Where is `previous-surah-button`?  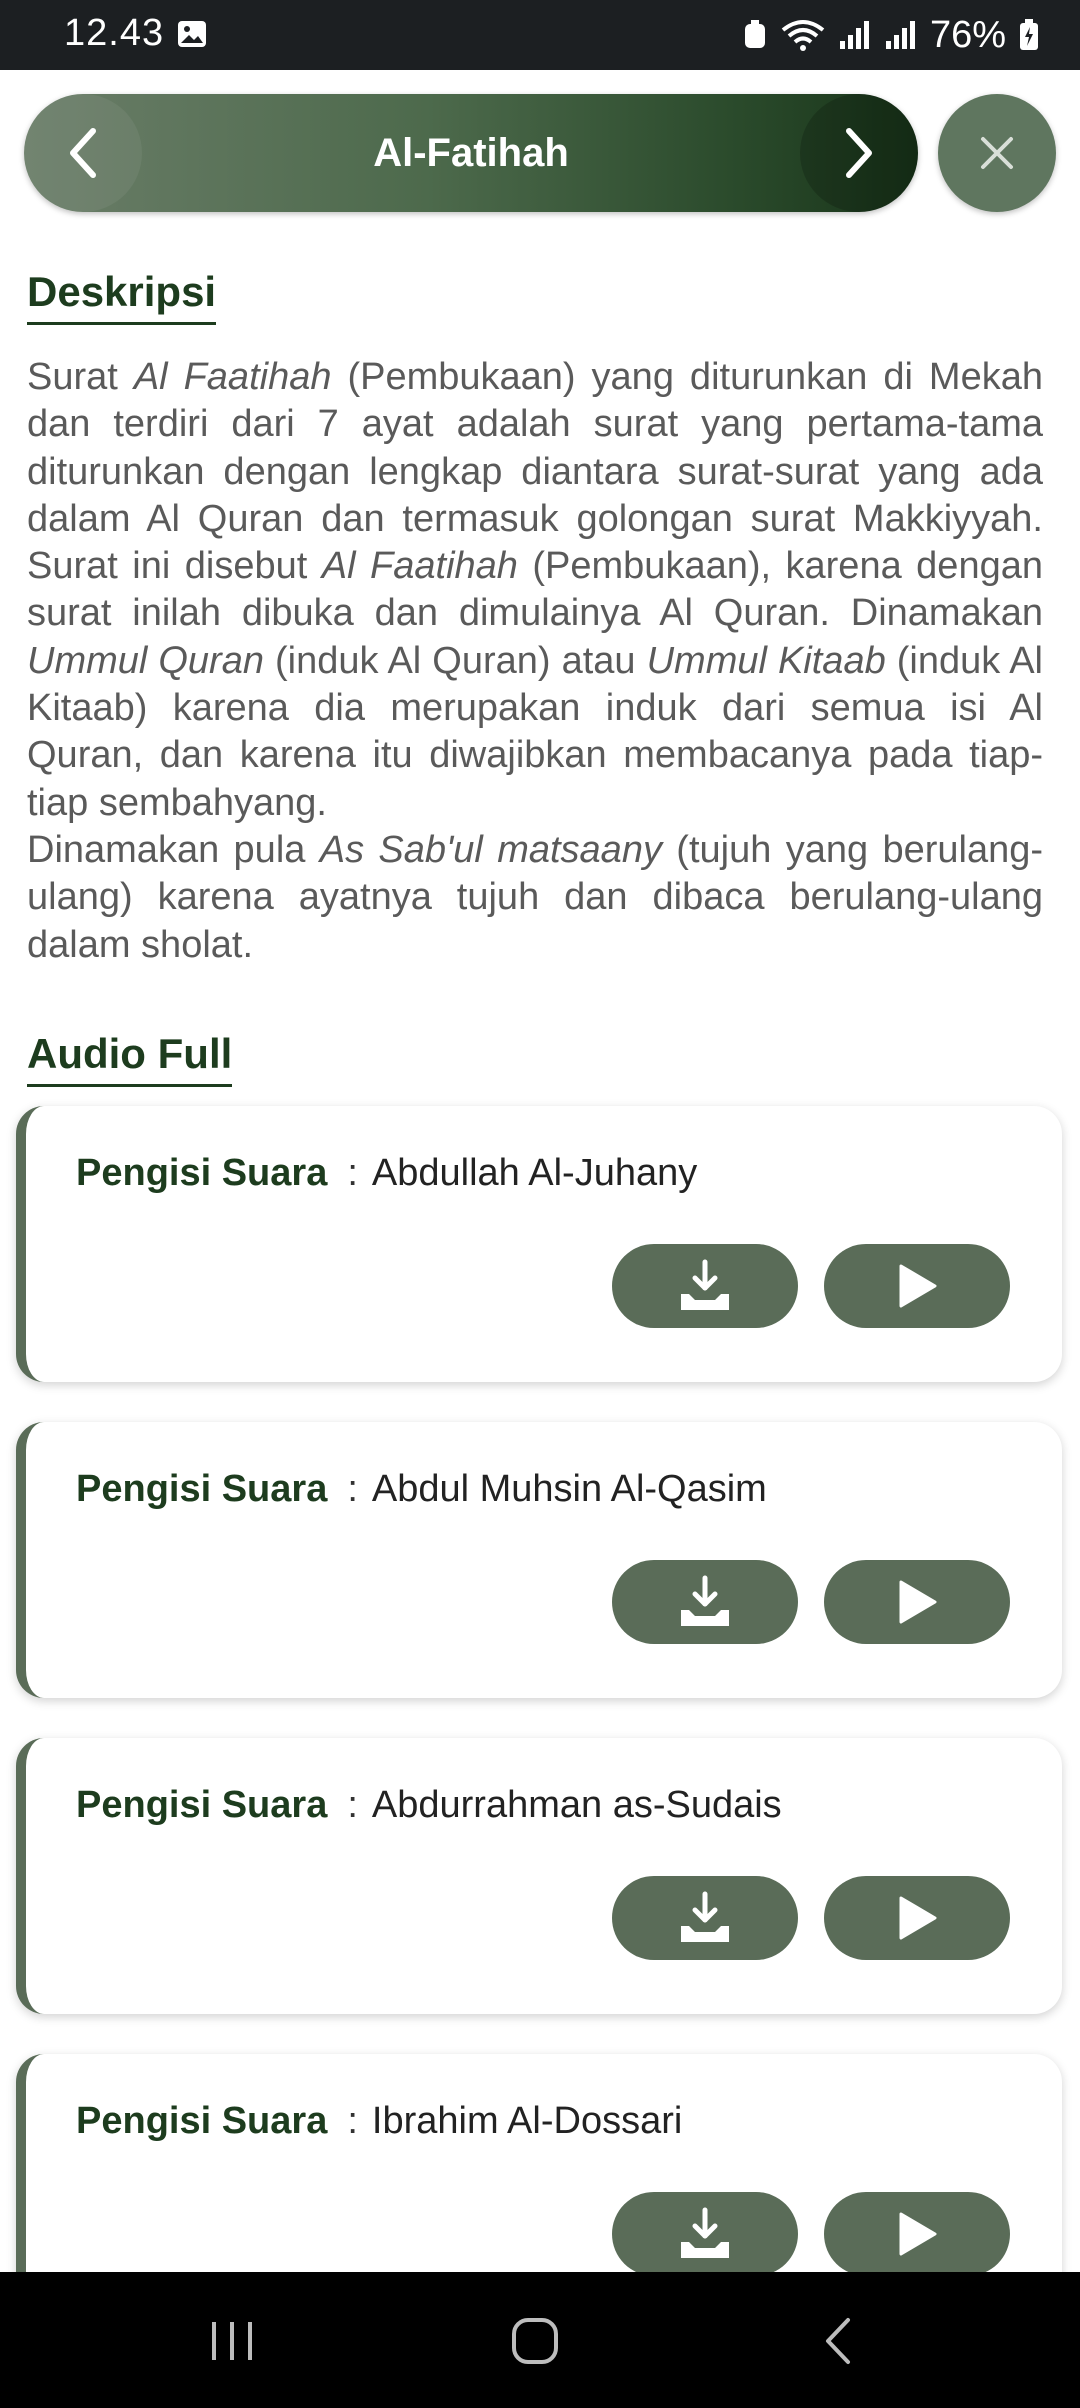 previous-surah-button is located at coordinates (83, 153).